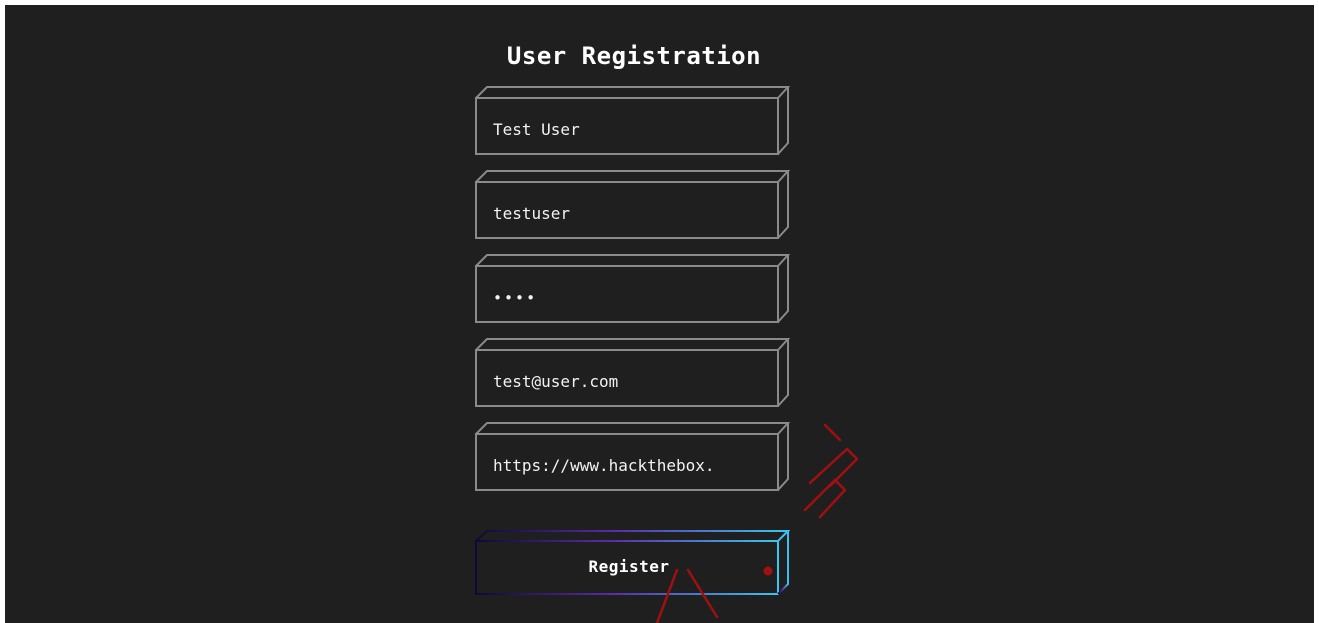 The image size is (1319, 623). I want to click on website-field: https://www.hackthebox., so click(635, 457).